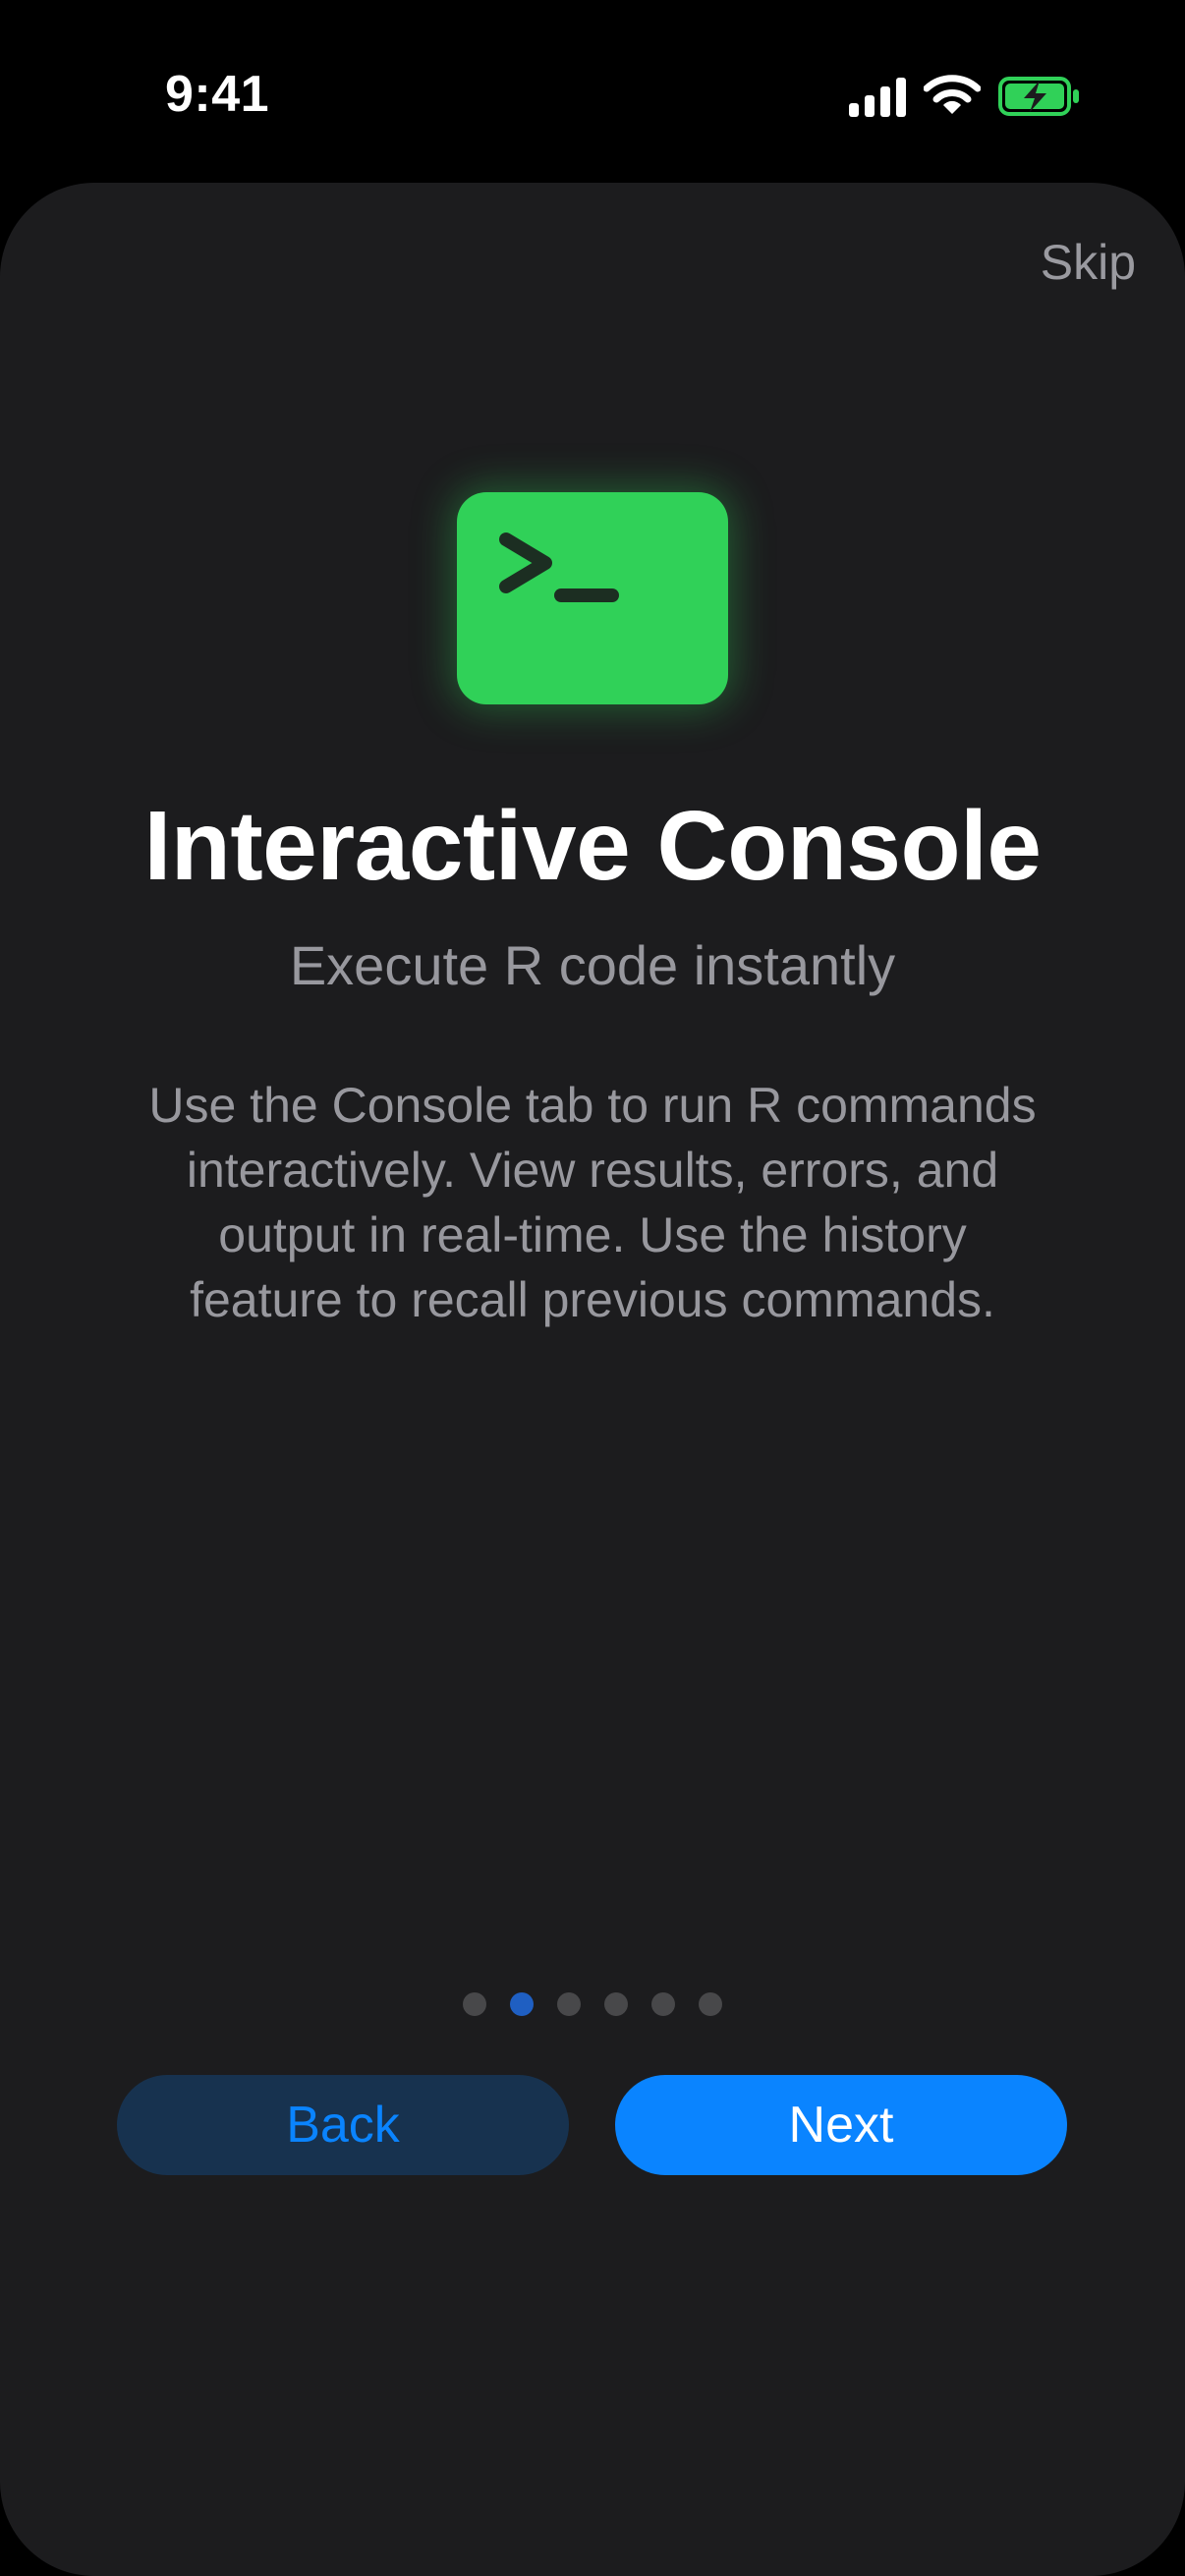 The height and width of the screenshot is (2576, 1185). What do you see at coordinates (592, 846) in the screenshot?
I see `page-title: Interactive Console` at bounding box center [592, 846].